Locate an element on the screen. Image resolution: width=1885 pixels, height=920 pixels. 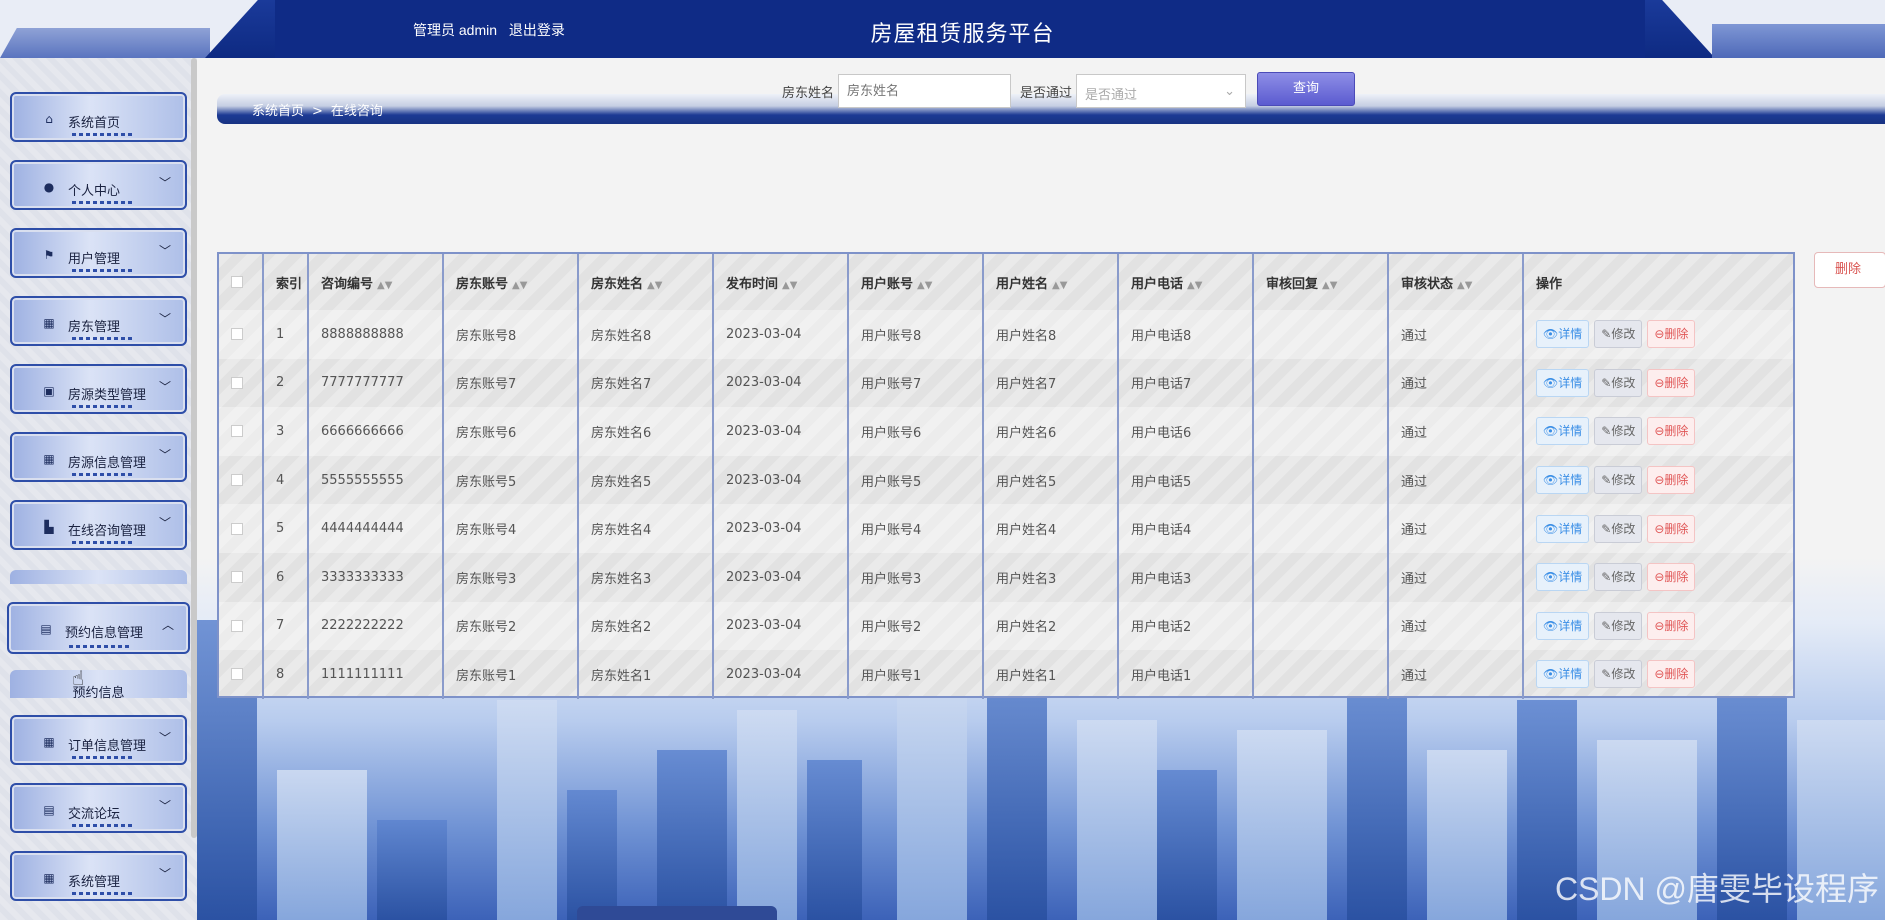
row-select-cell is located at coordinates (241, 383).